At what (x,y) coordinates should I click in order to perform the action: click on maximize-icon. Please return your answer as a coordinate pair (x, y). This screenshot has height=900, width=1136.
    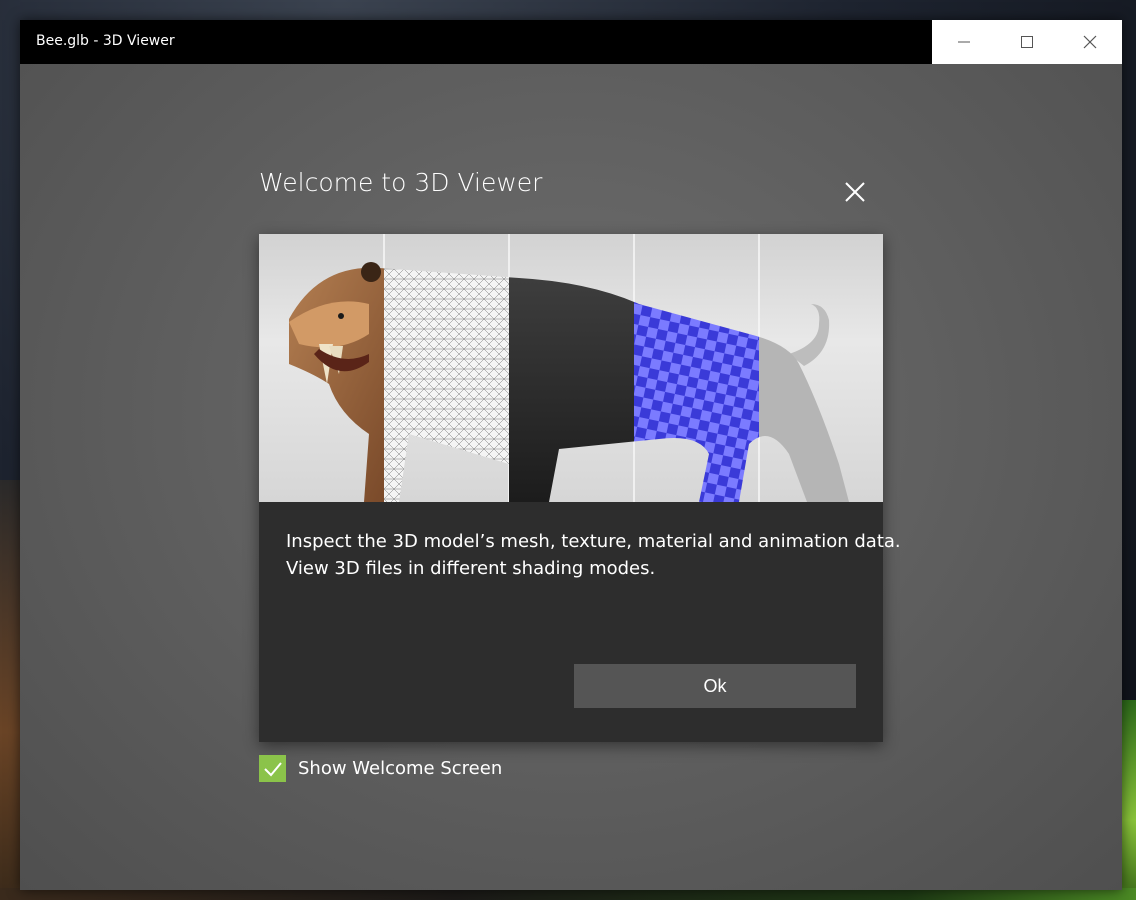
    Looking at the image, I should click on (1026, 42).